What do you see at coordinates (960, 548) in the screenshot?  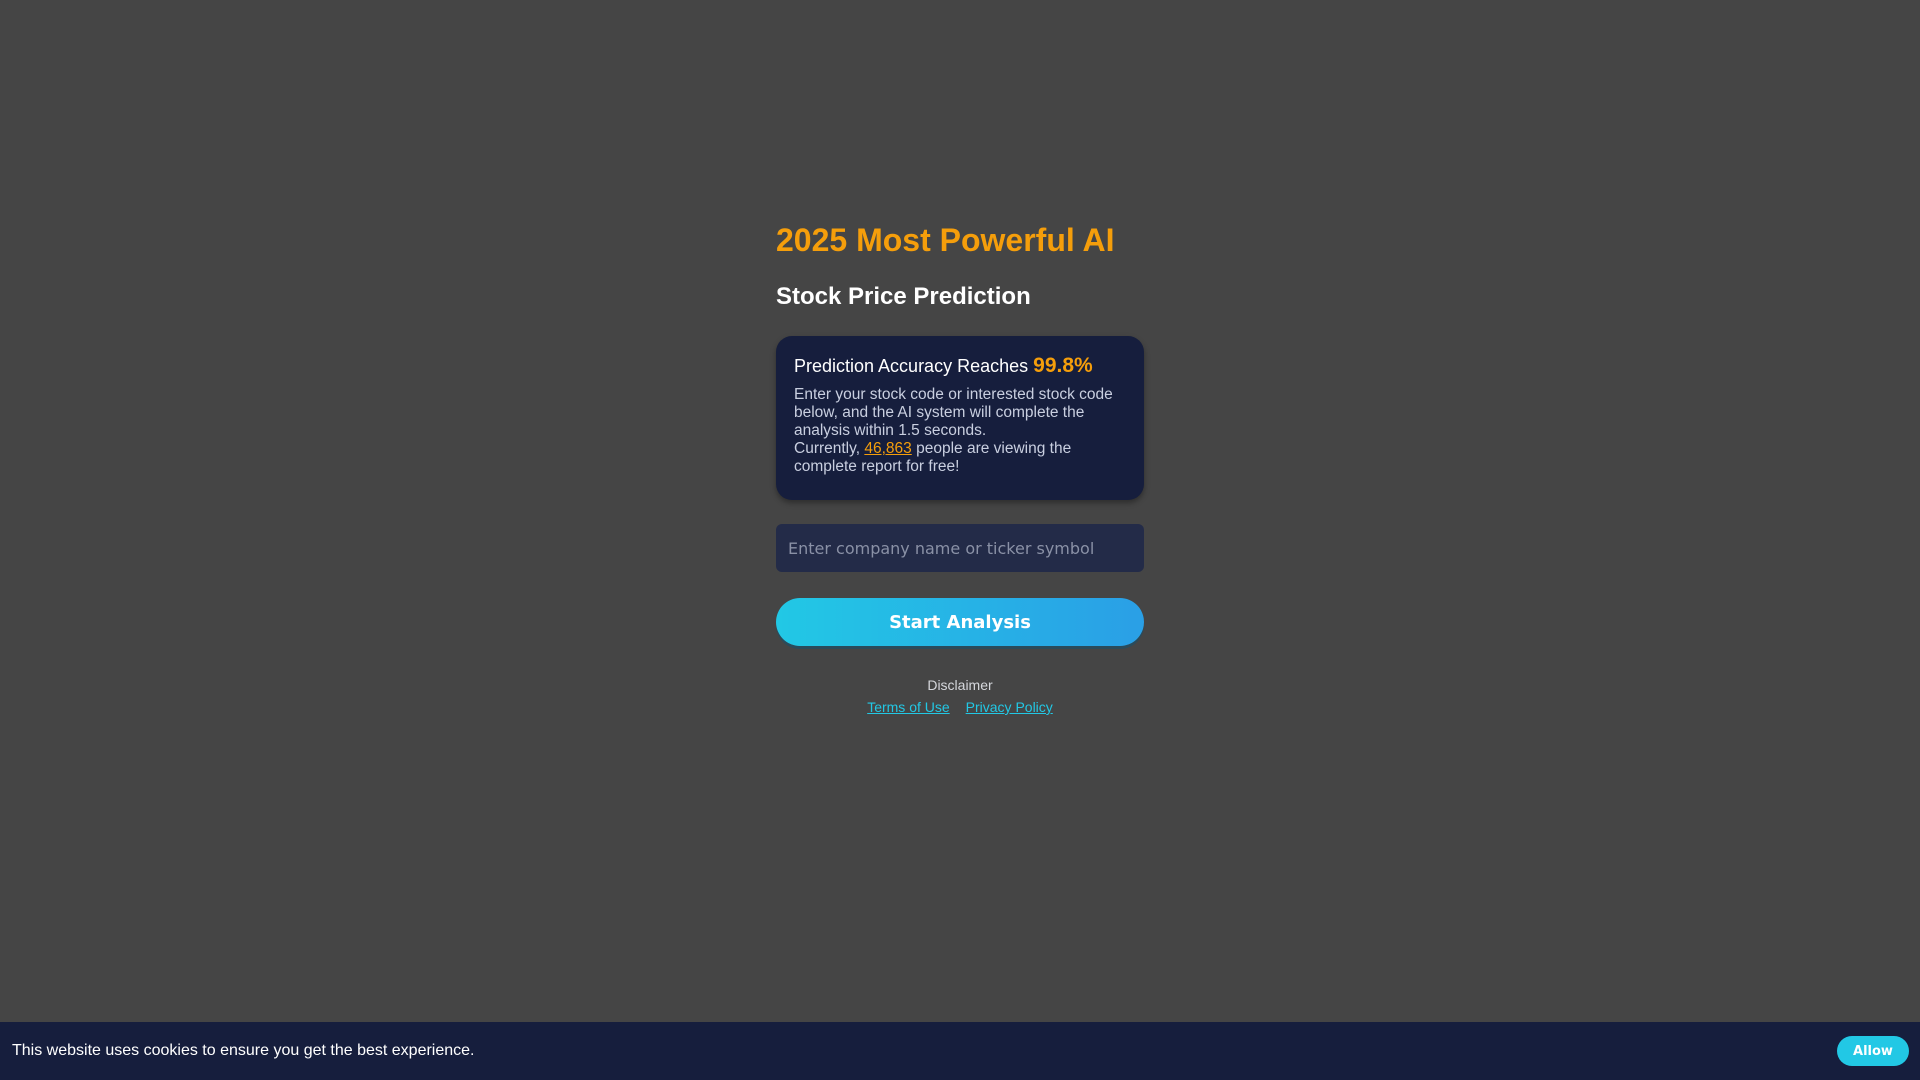 I see `ticker-search-input` at bounding box center [960, 548].